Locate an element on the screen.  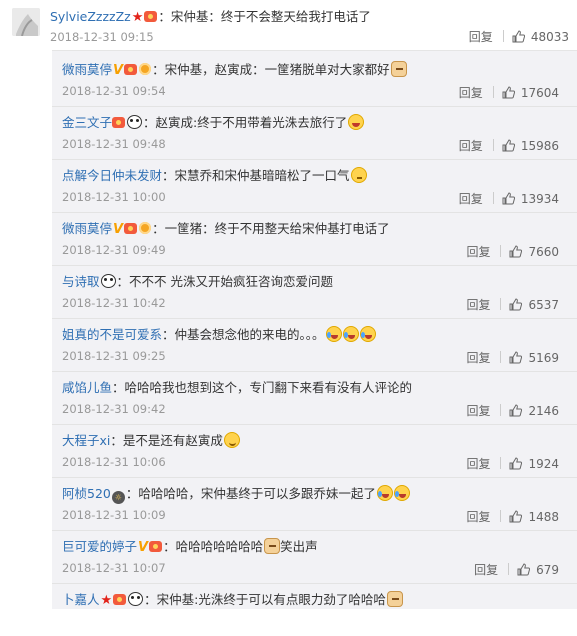
timestamp: 2018-12-31 09:15 is located at coordinates (102, 37).